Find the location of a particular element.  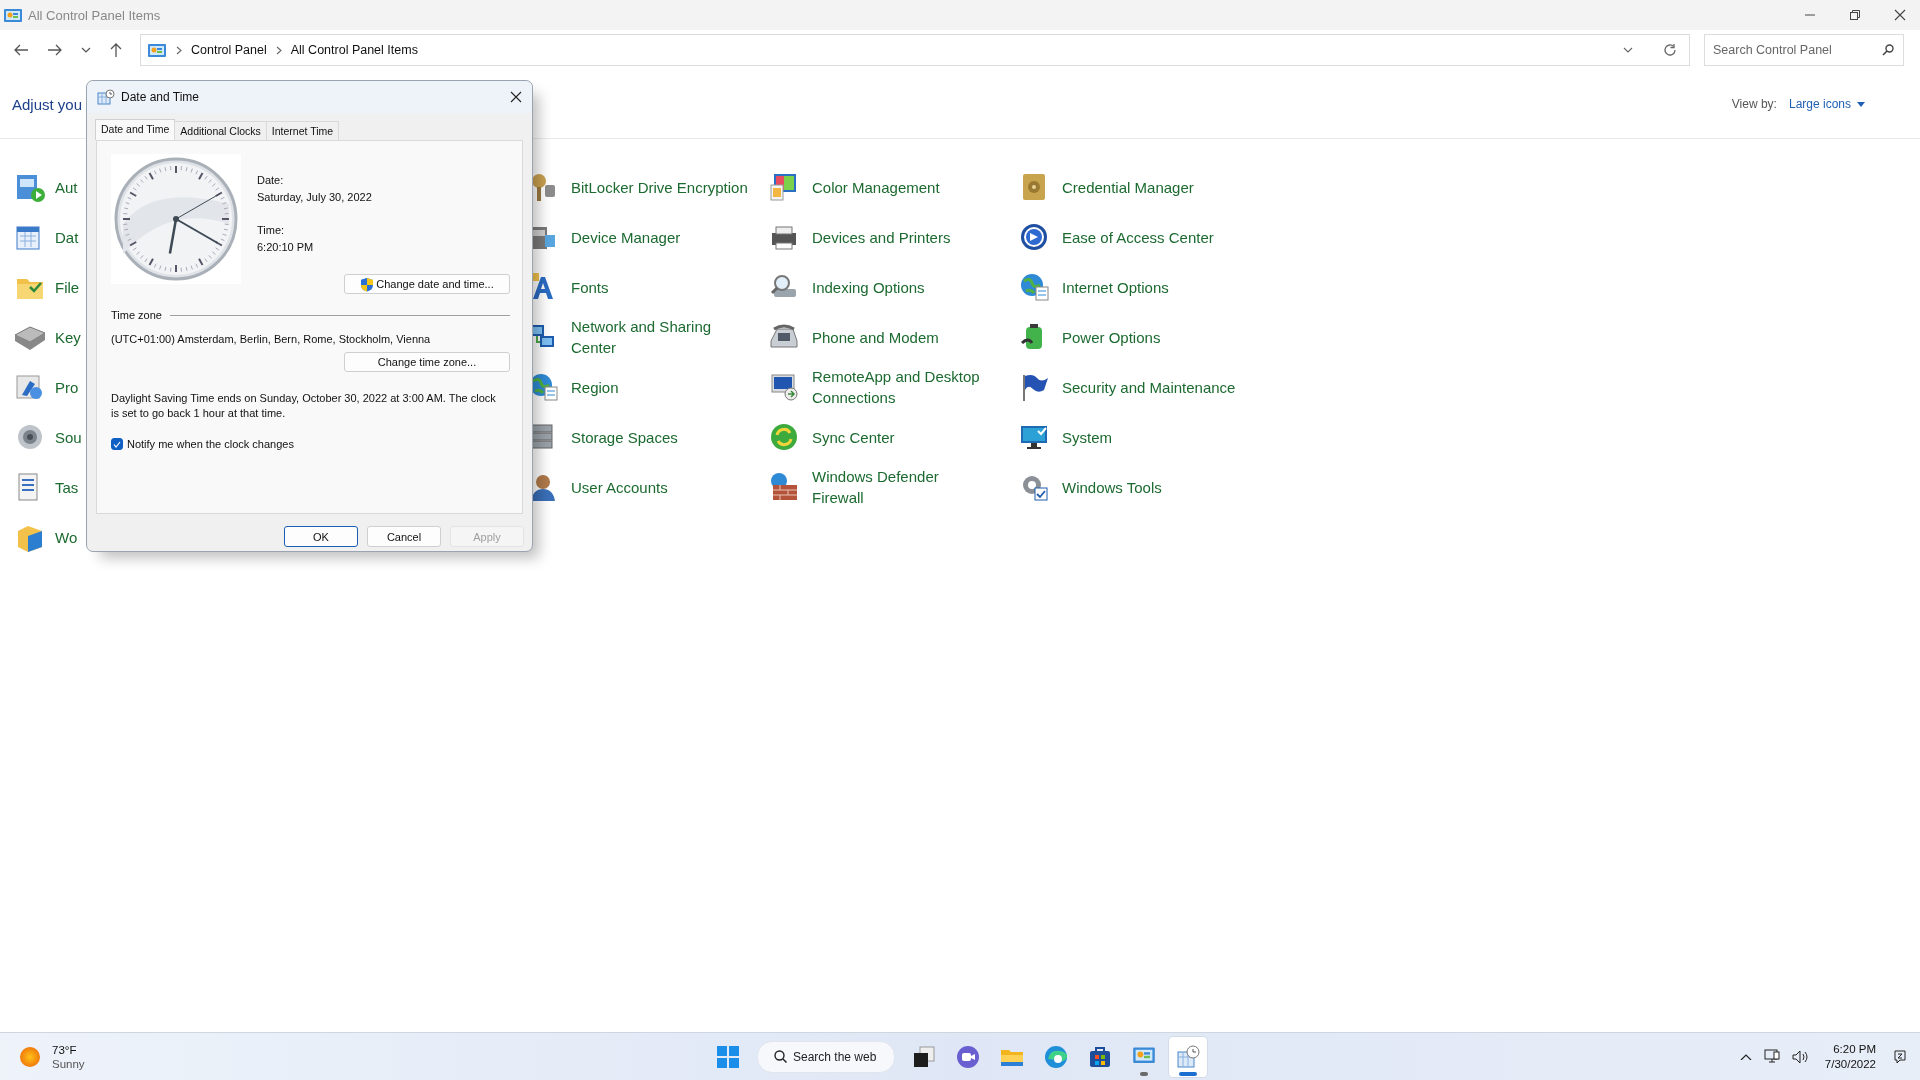

time-value: 6:20:10 PM is located at coordinates (286, 247).